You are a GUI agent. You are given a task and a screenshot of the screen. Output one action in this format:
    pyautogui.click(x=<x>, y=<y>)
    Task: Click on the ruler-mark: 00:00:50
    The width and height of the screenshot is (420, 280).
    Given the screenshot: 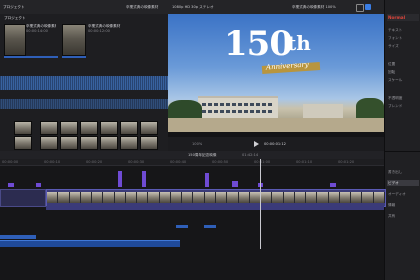 What is the action you would take?
    pyautogui.click(x=220, y=162)
    